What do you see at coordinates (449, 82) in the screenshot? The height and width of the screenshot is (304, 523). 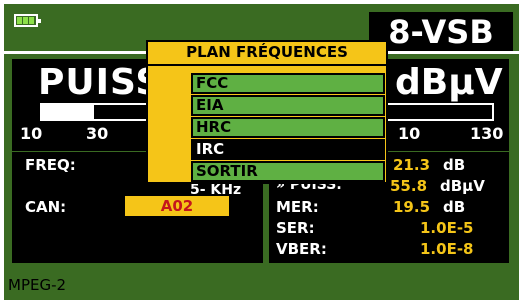 I see `level-unit: dBµV` at bounding box center [449, 82].